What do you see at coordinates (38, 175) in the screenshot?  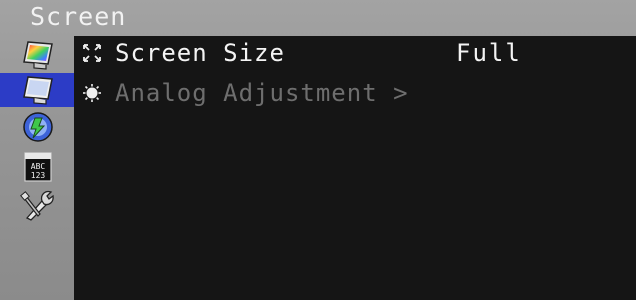 I see `svg-text: 123` at bounding box center [38, 175].